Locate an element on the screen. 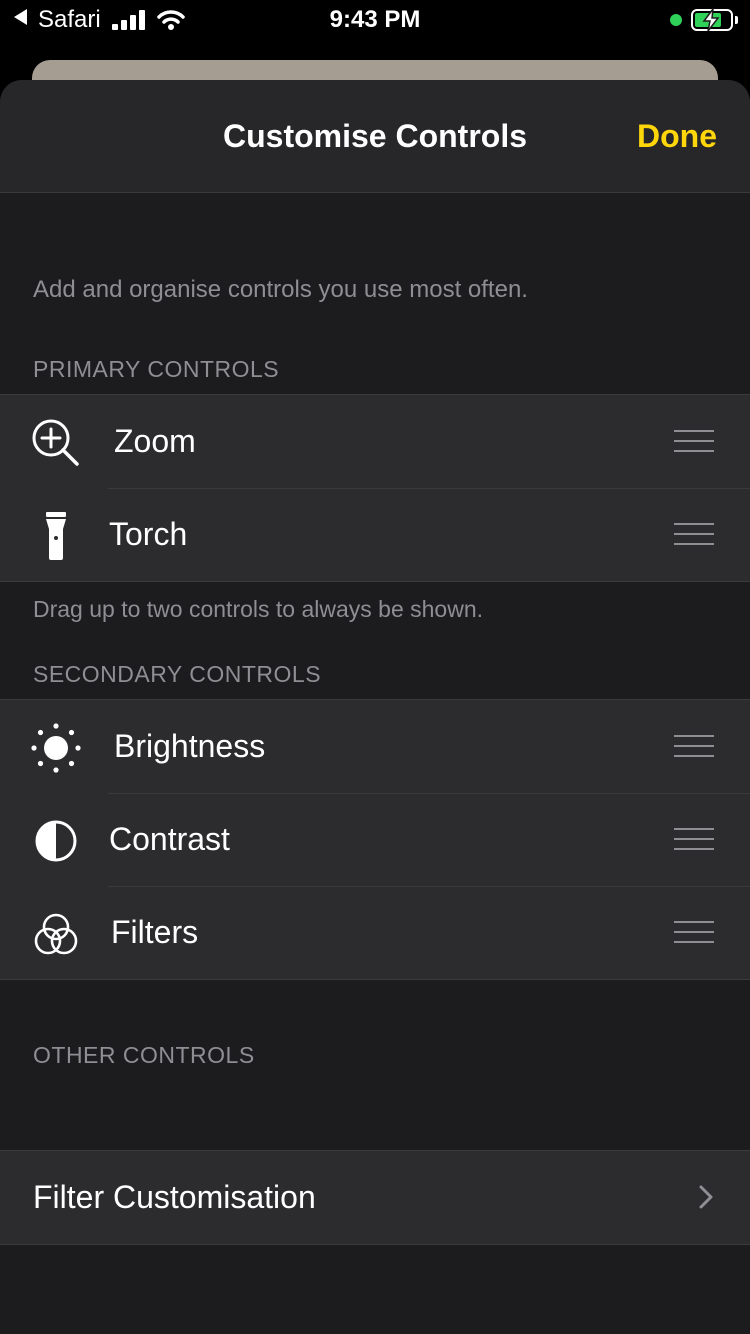  list-item-filter-customisation: Filter Customisation is located at coordinates (375, 1197).